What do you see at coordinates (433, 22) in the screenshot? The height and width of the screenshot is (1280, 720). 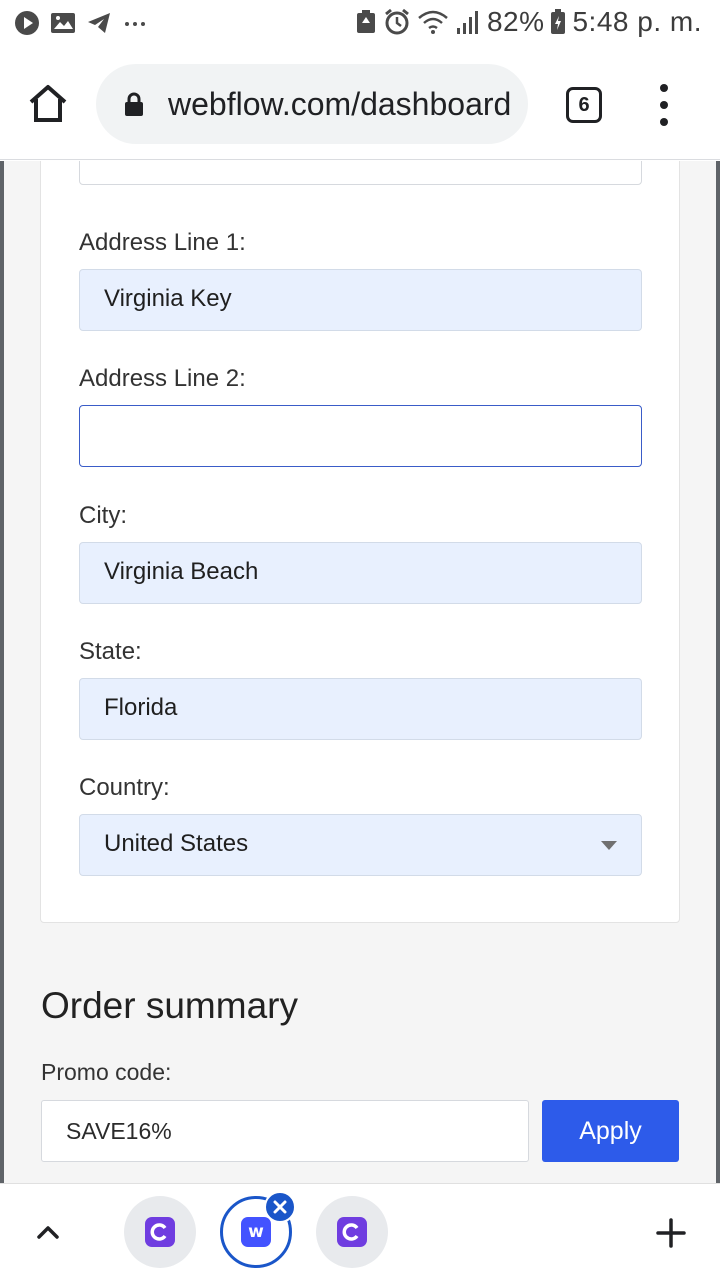 I see `wifi-icon` at bounding box center [433, 22].